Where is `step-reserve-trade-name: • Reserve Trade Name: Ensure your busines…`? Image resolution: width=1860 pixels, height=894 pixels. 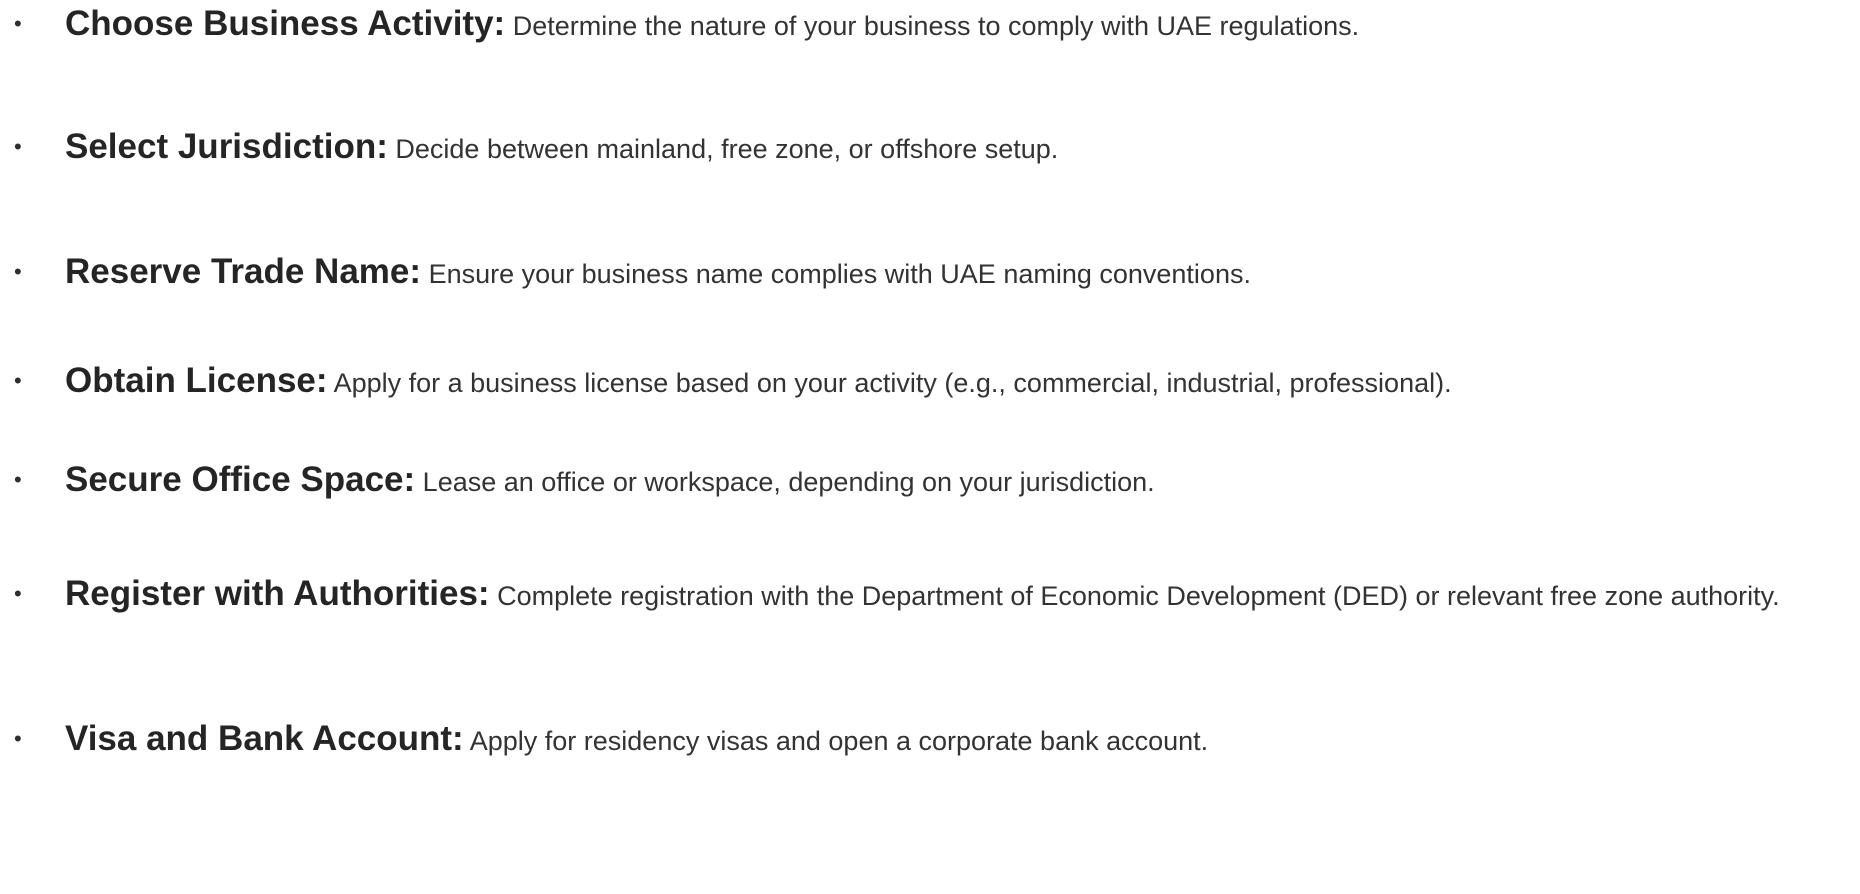 step-reserve-trade-name: • Reserve Trade Name: Ensure your busines… is located at coordinates (929, 273).